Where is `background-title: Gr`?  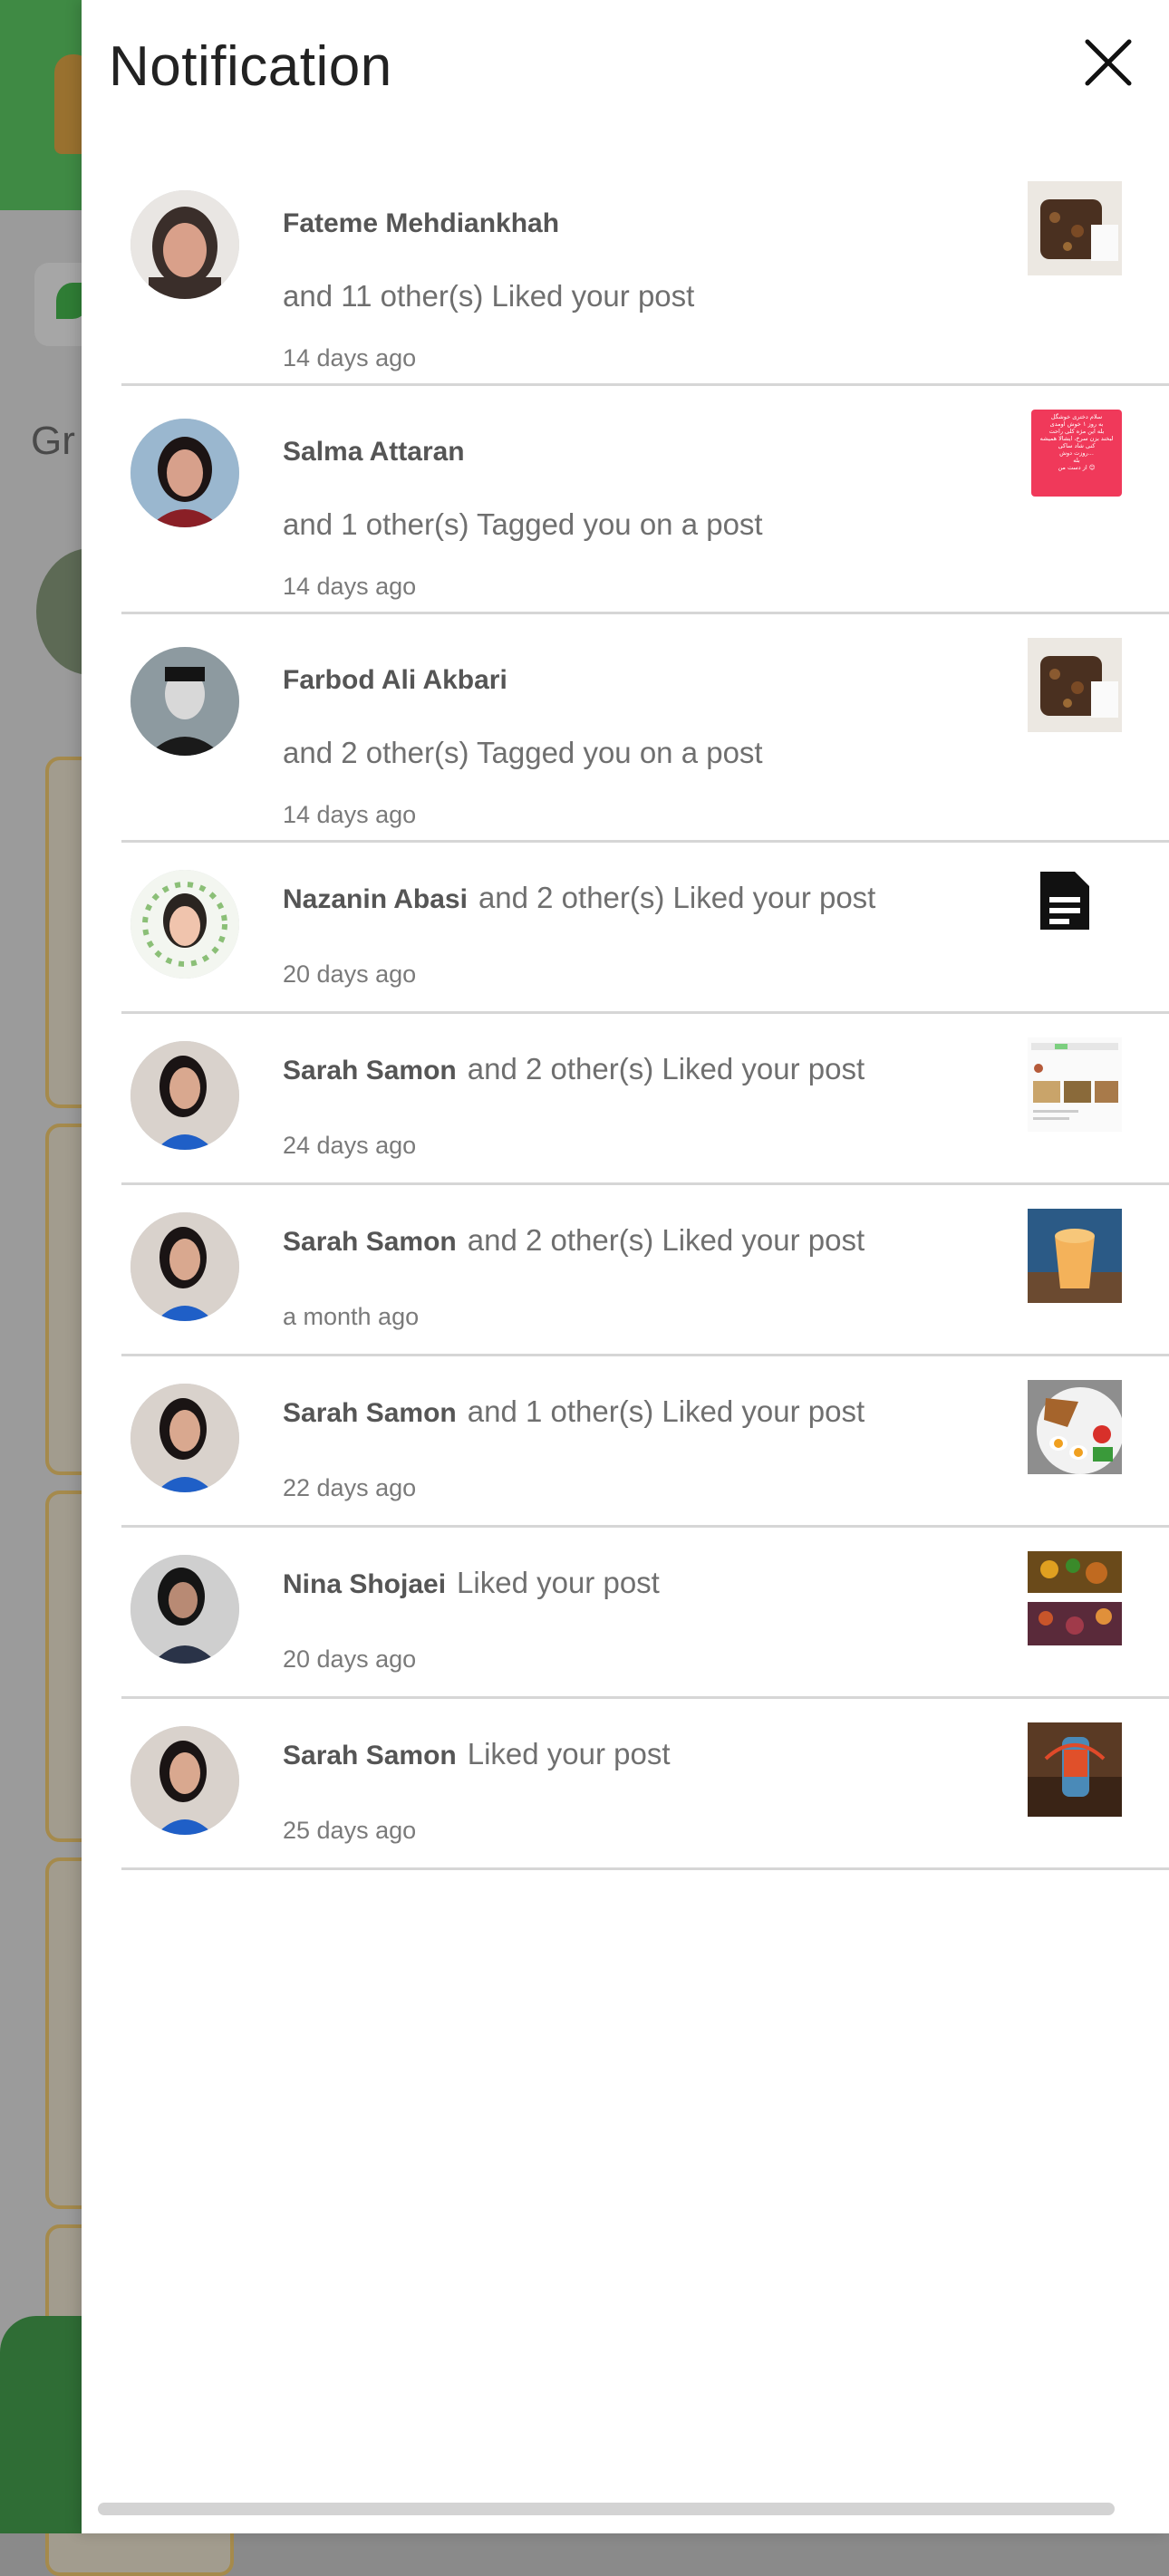 background-title: Gr is located at coordinates (53, 441).